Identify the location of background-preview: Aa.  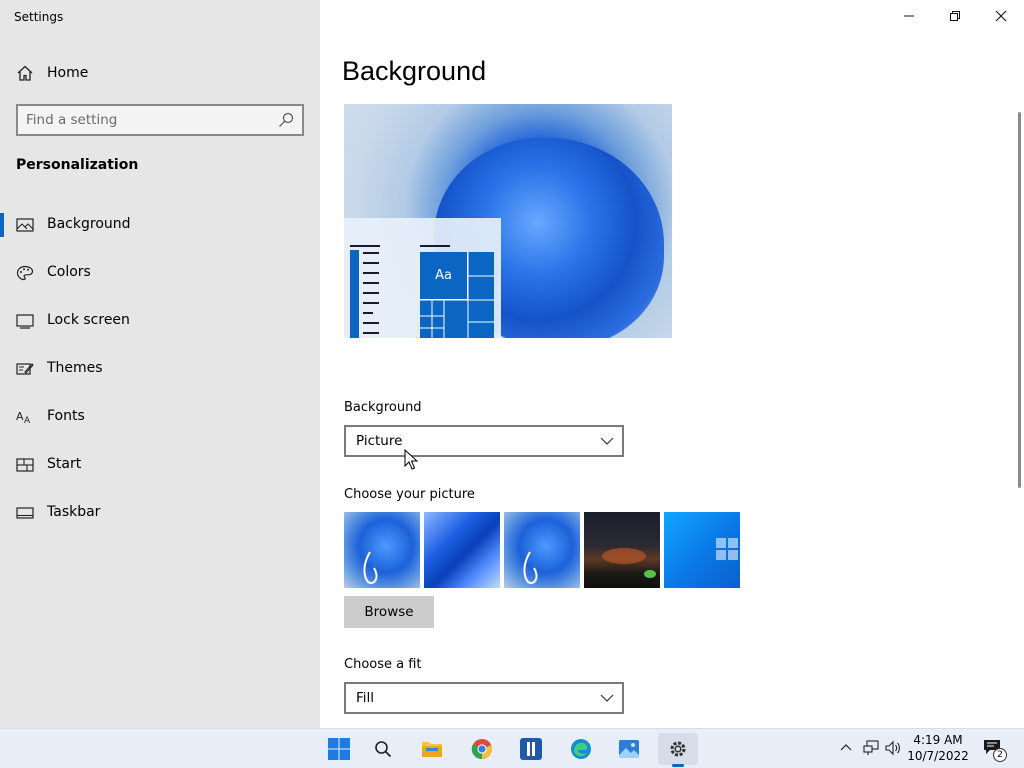
(508, 221).